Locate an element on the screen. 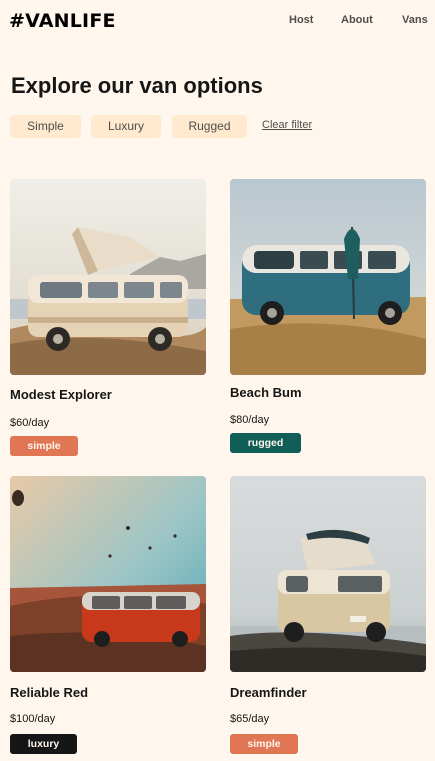 Image resolution: width=435 pixels, height=761 pixels. clear-filter-link: Clear filter is located at coordinates (287, 125).